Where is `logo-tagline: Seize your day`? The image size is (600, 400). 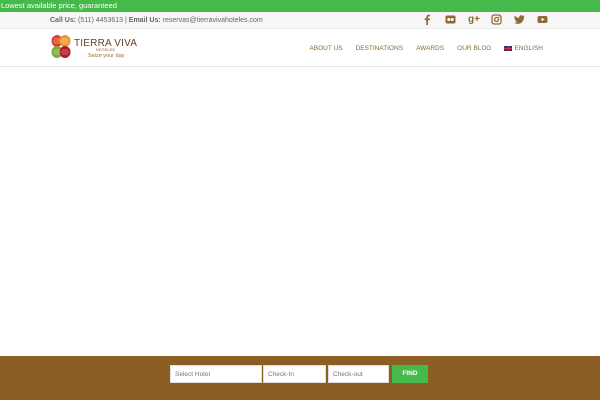 logo-tagline: Seize your day is located at coordinates (106, 56).